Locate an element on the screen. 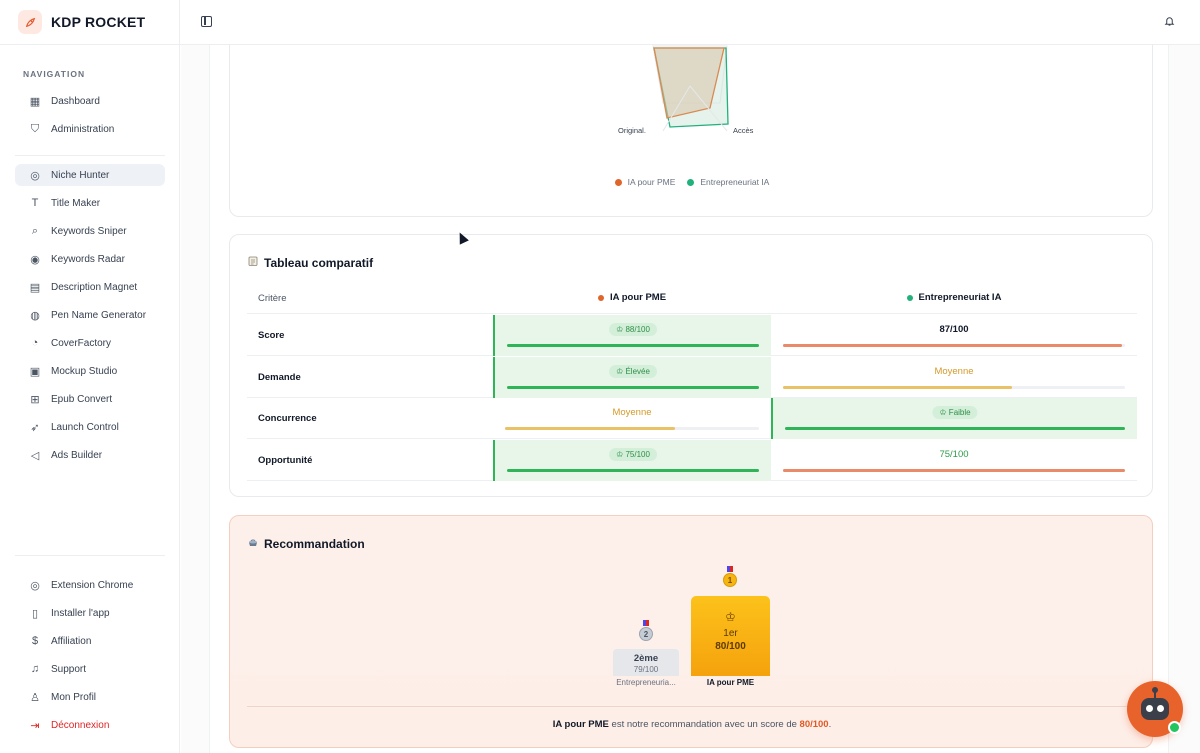 Image resolution: width=1200 pixels, height=753 pixels. bell-icon is located at coordinates (1169, 22).